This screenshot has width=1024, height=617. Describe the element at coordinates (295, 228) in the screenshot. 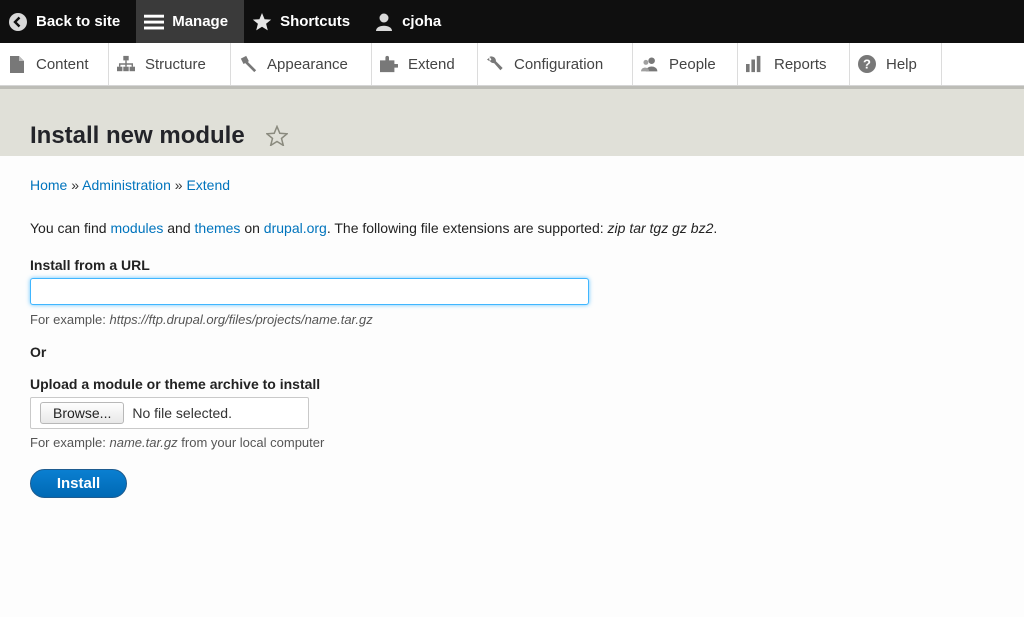

I see `drupal-org-link: drupal.org` at that location.